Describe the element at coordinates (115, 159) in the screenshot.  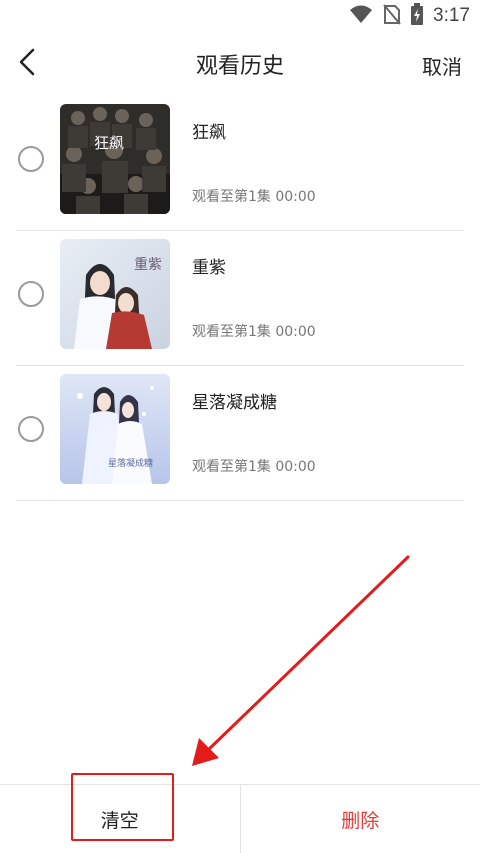
I see `poster-image: 狂飙` at that location.